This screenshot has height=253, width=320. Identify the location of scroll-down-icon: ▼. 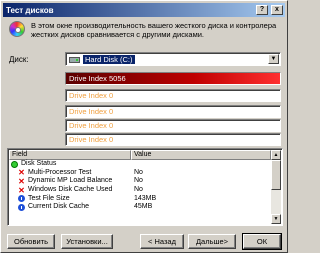
(276, 219).